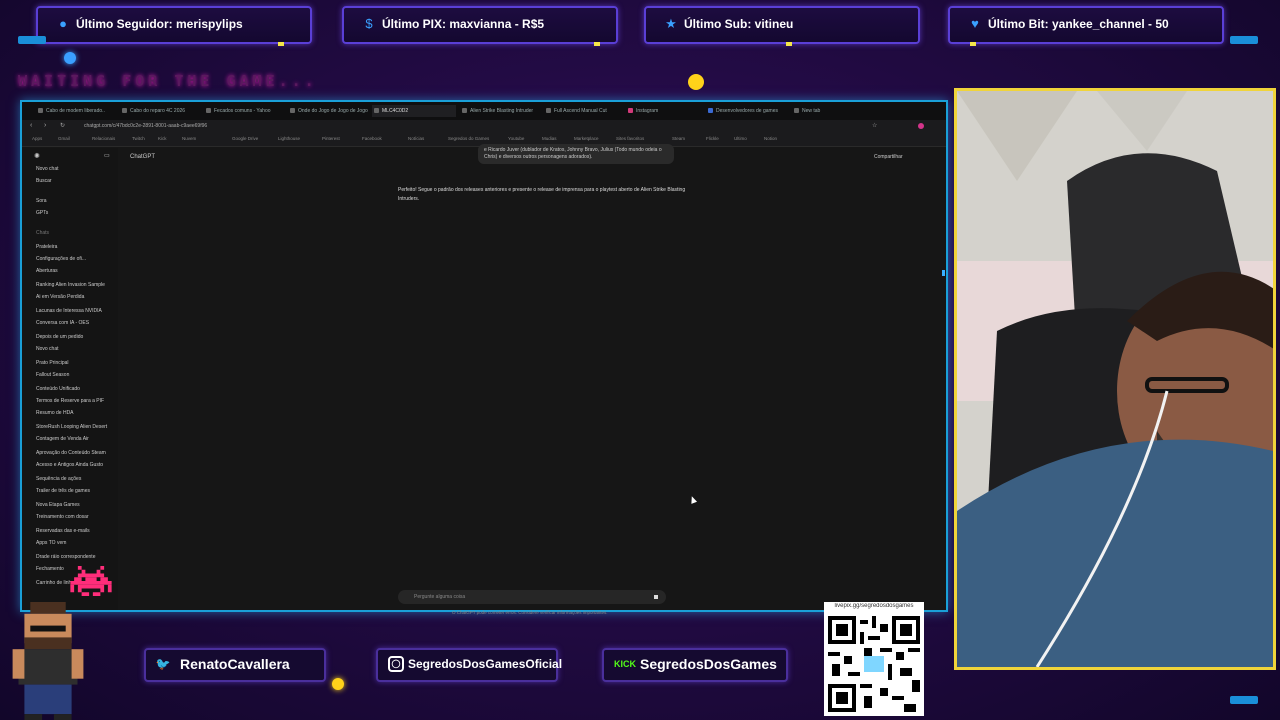  I want to click on forward-icon: ›, so click(45, 125).